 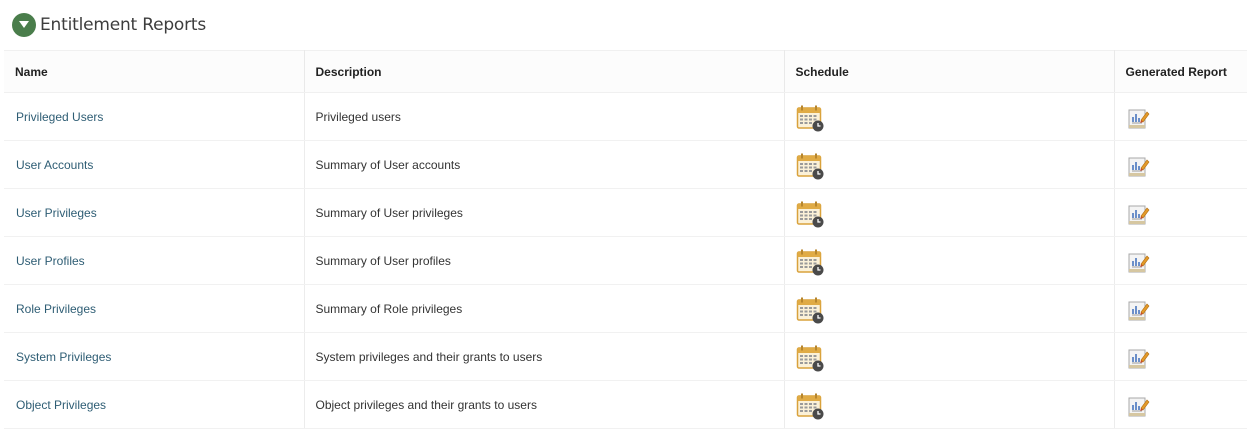 I want to click on description-cell: Privileged users, so click(x=544, y=116).